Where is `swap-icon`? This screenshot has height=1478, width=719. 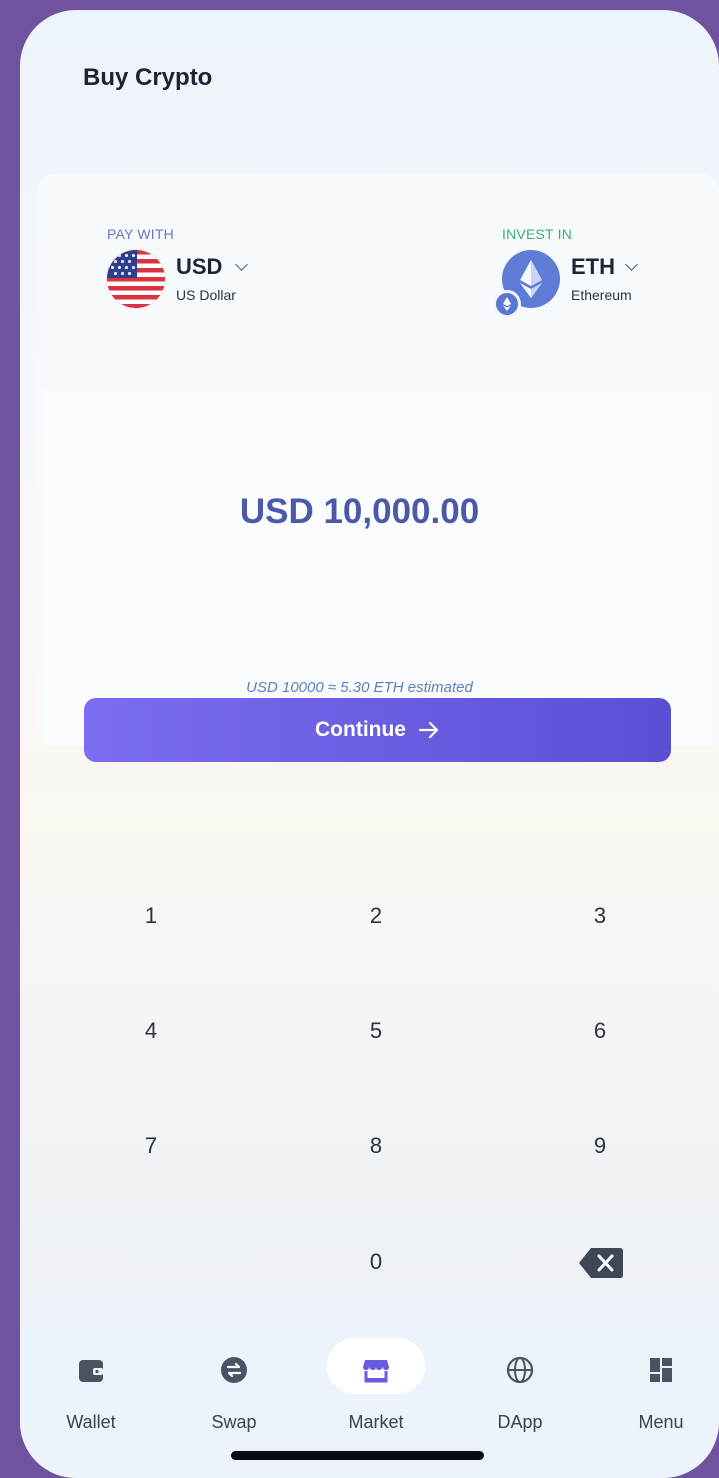
swap-icon is located at coordinates (234, 1370).